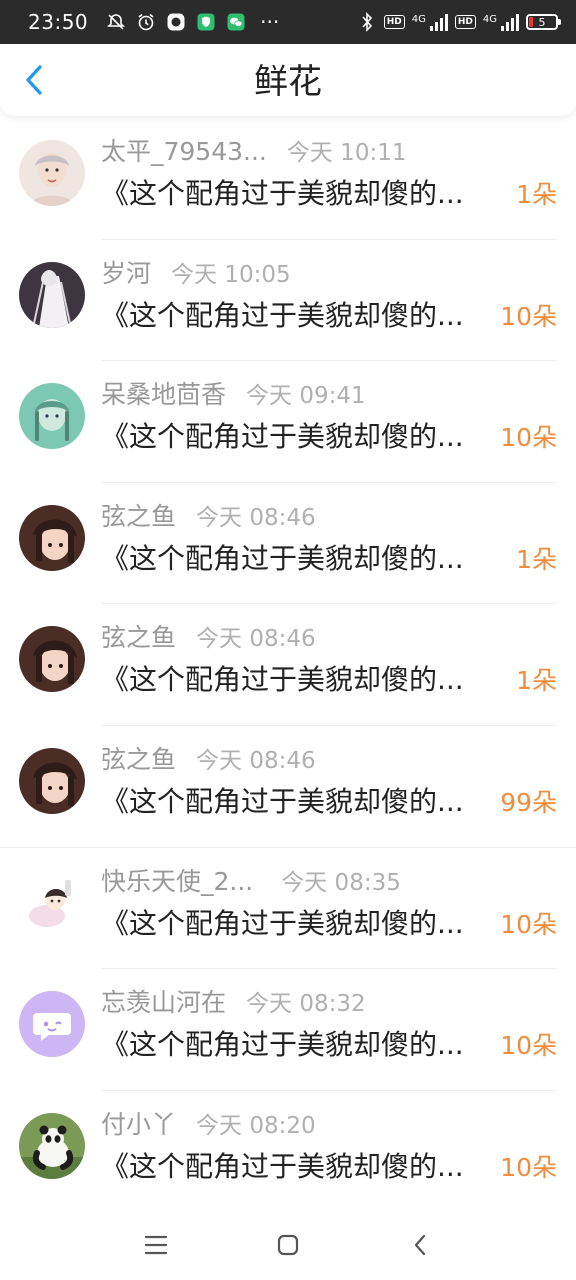 The height and width of the screenshot is (1280, 576). Describe the element at coordinates (346, 153) in the screenshot. I see `send-time: 今天 10:11` at that location.